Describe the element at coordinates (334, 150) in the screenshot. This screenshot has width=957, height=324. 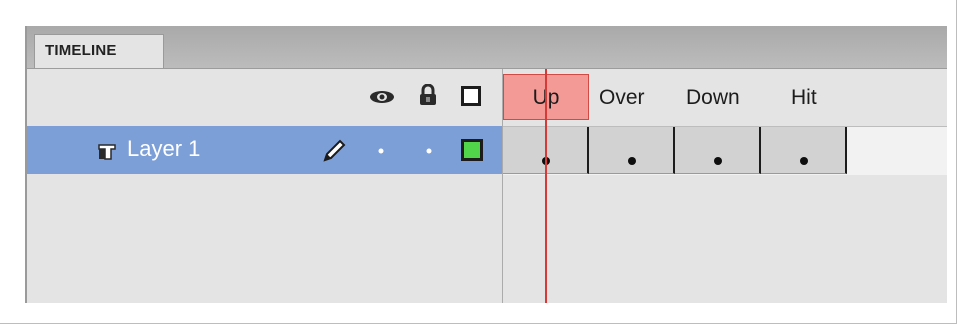
I see `pencil-icon` at that location.